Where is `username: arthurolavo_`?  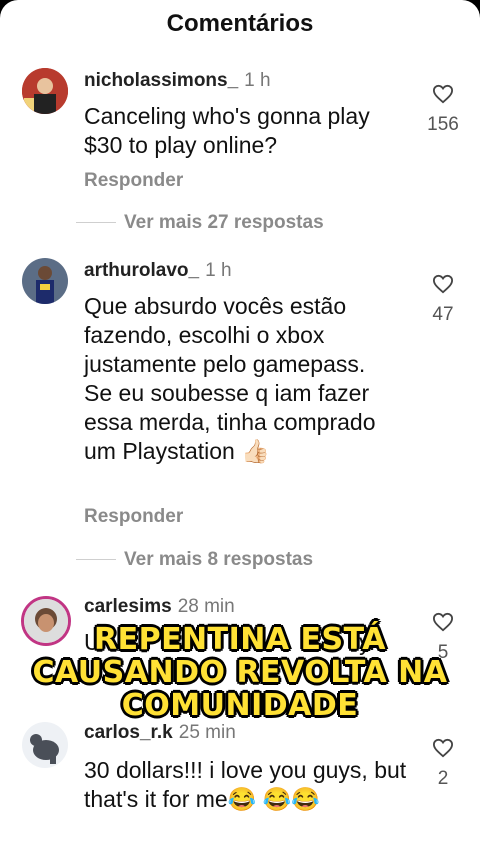 username: arthurolavo_ is located at coordinates (141, 270).